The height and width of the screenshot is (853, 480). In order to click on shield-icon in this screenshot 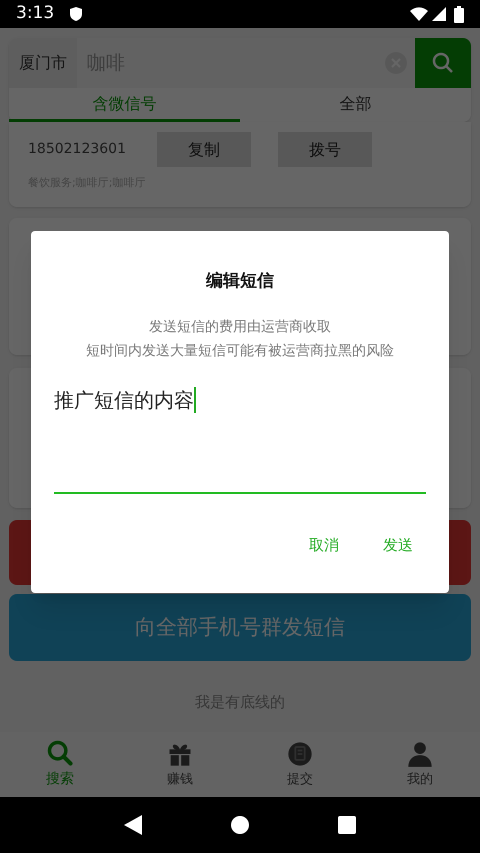, I will do `click(76, 14)`.